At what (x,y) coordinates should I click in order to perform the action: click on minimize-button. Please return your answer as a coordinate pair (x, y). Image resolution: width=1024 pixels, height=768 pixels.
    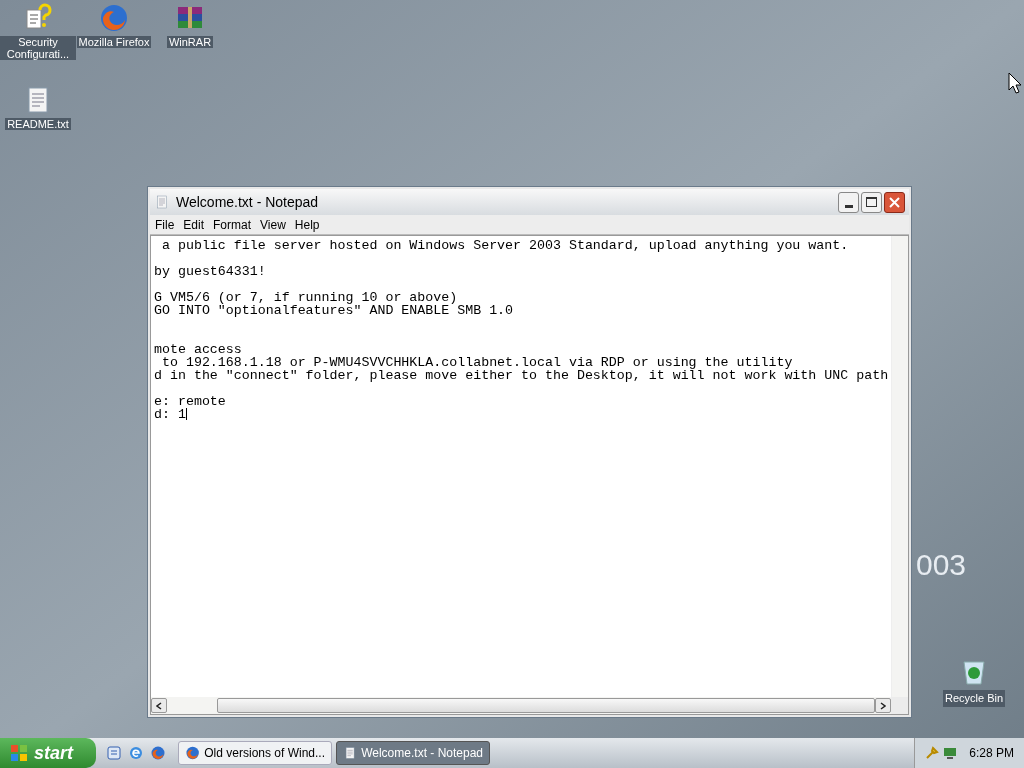
    Looking at the image, I should click on (848, 202).